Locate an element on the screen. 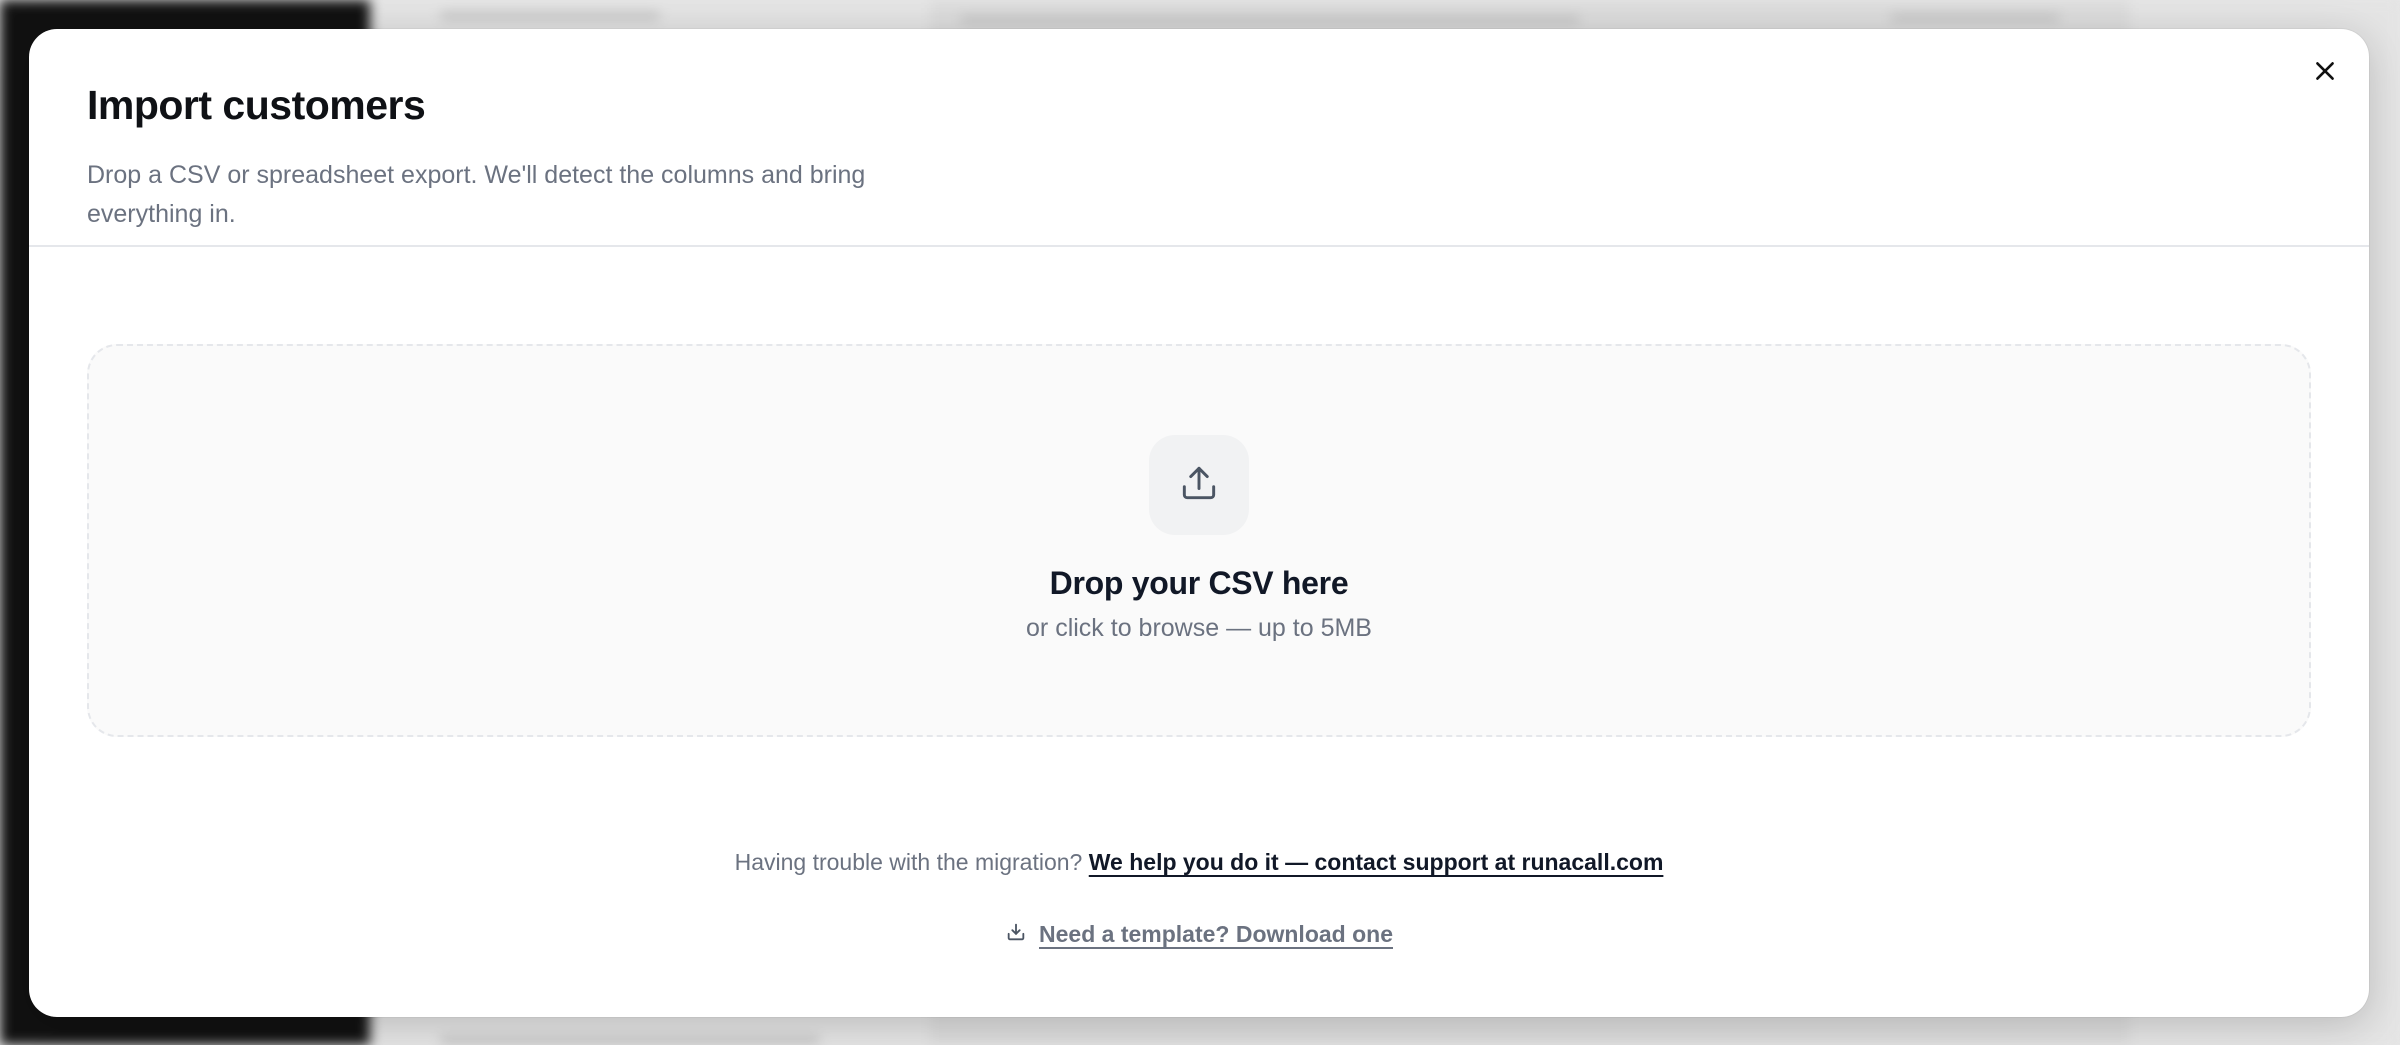 The image size is (2400, 1045). close-button is located at coordinates (2325, 73).